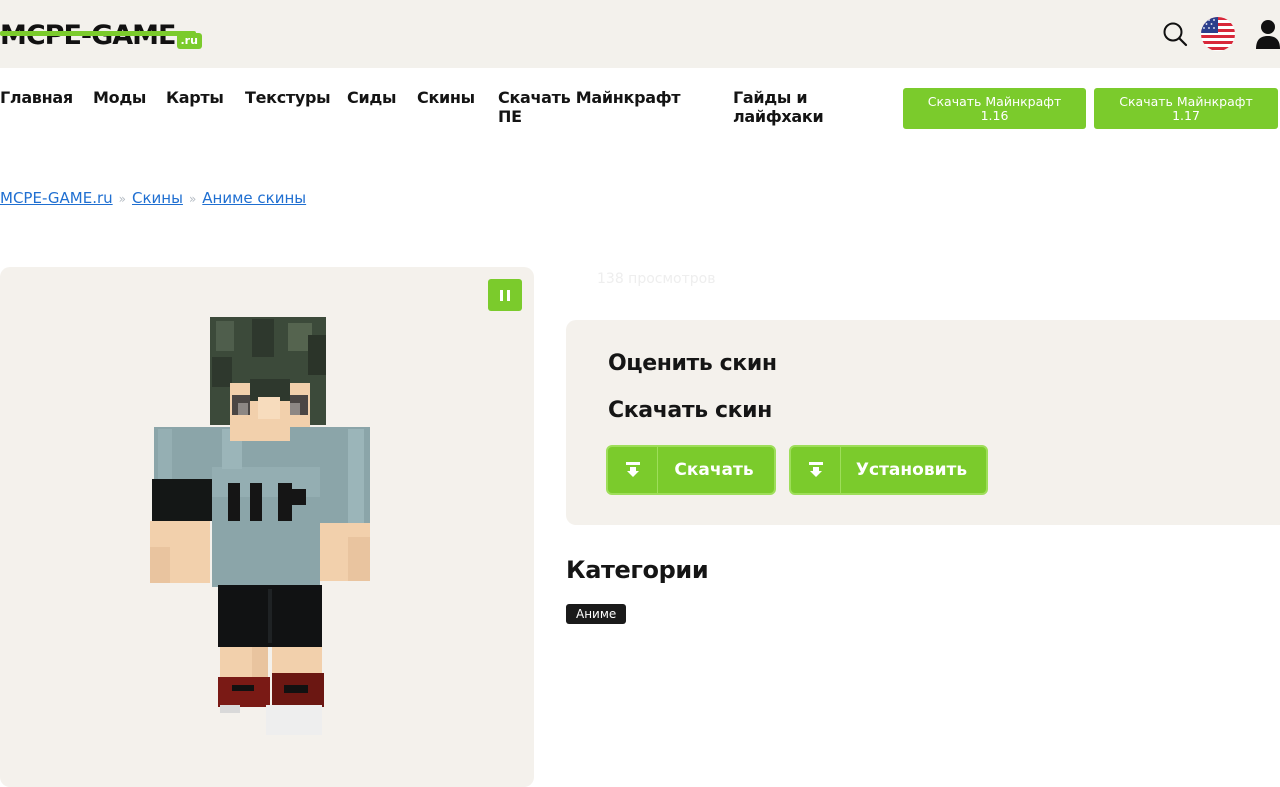  I want to click on nav-item-home: Главная, so click(36, 97).